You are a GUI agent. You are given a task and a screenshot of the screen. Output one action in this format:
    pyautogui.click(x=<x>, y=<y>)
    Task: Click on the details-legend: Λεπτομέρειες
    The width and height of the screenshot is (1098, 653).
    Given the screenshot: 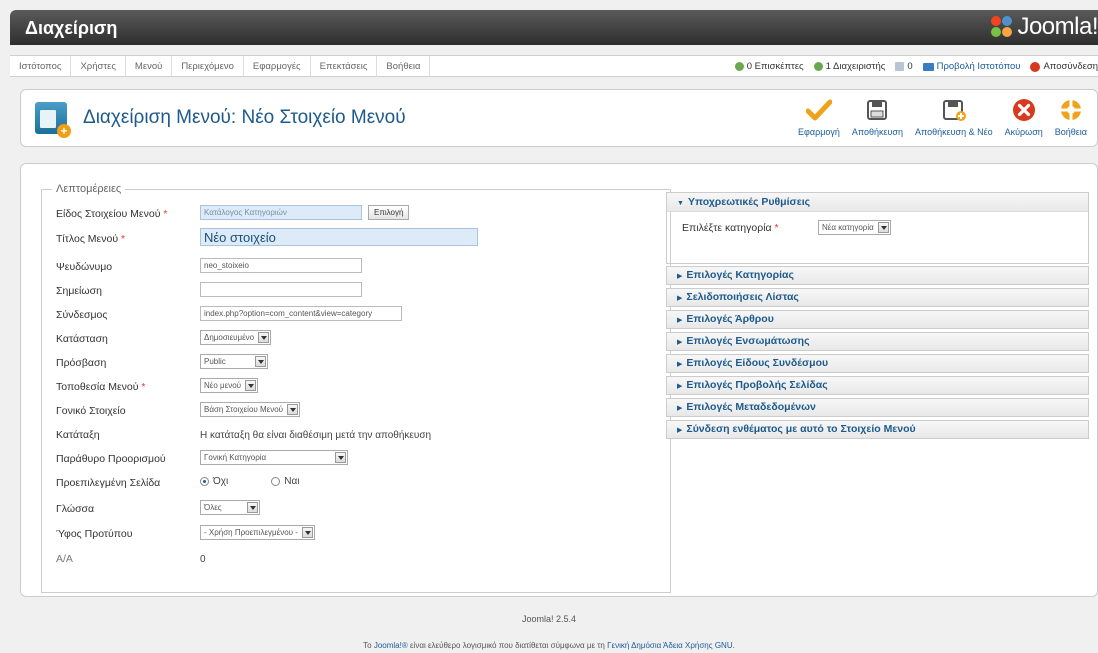 What is the action you would take?
    pyautogui.click(x=89, y=189)
    